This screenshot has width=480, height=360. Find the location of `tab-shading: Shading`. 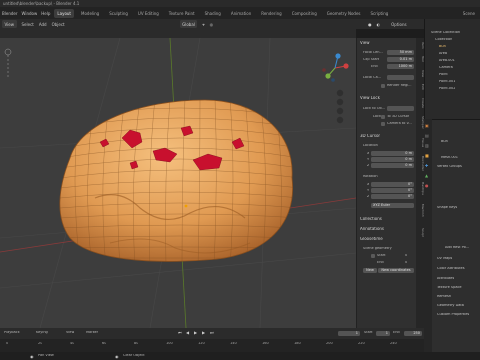

tab-shading: Shading is located at coordinates (213, 13).